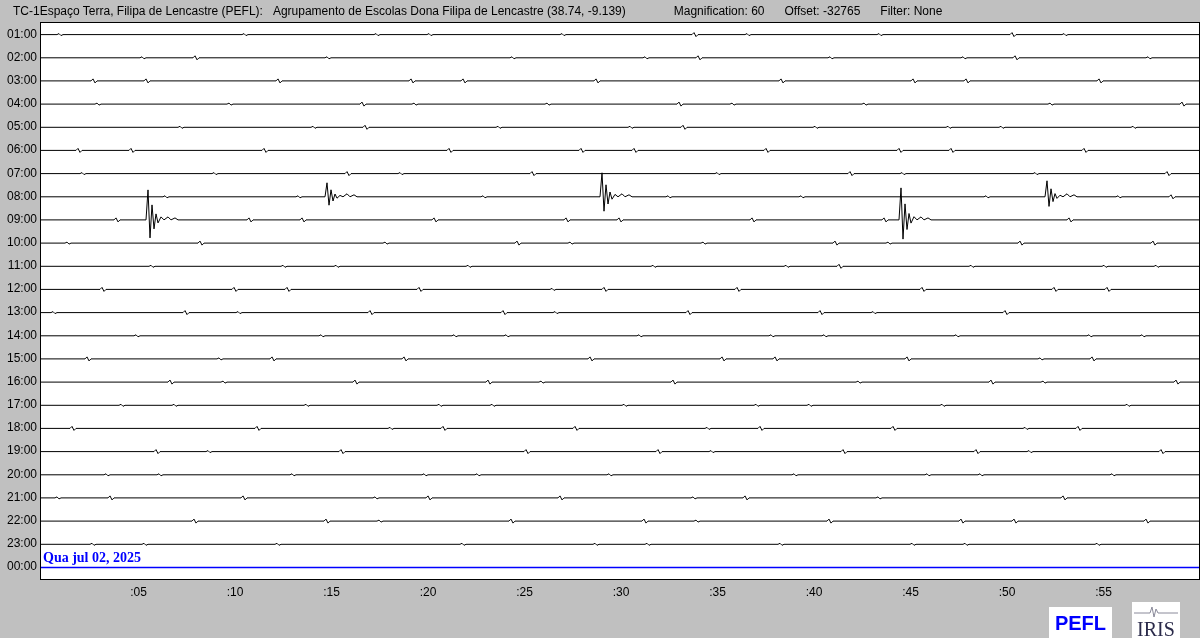 This screenshot has height=638, width=1200. I want to click on magnification-label: Magnification: 60, so click(719, 10).